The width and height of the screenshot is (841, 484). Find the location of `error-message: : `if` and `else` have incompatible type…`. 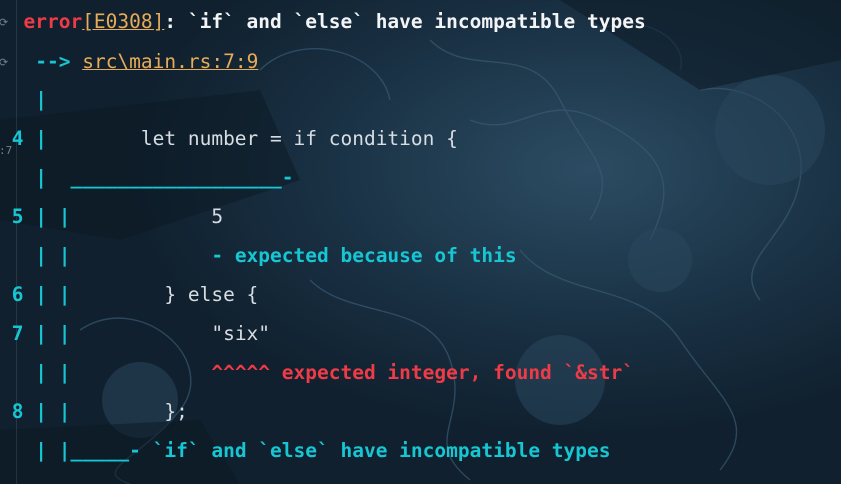

error-message: : `if` and `else` have incompatible type… is located at coordinates (405, 21).